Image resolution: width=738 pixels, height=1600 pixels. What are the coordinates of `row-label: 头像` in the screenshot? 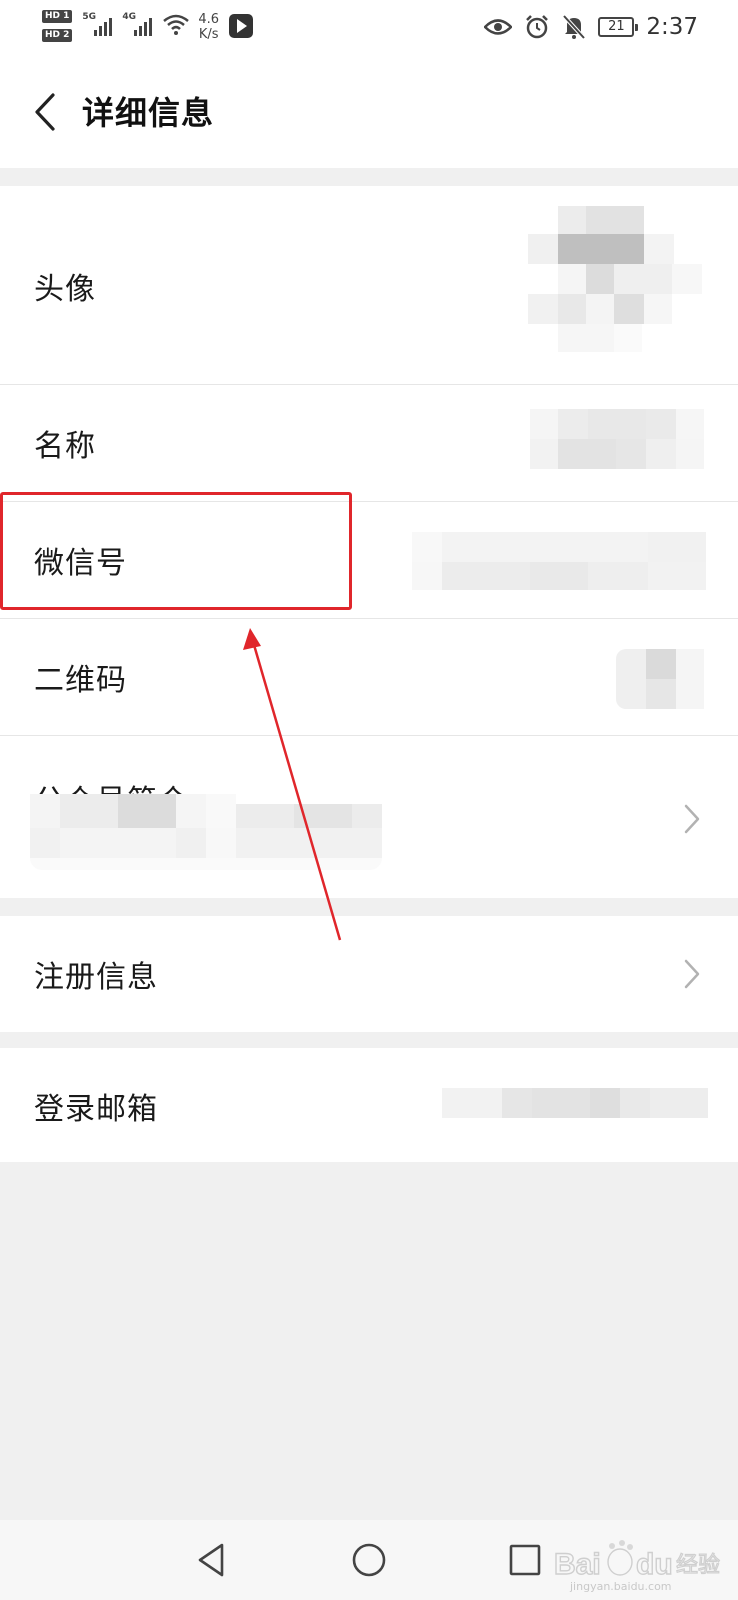 It's located at (65, 289).